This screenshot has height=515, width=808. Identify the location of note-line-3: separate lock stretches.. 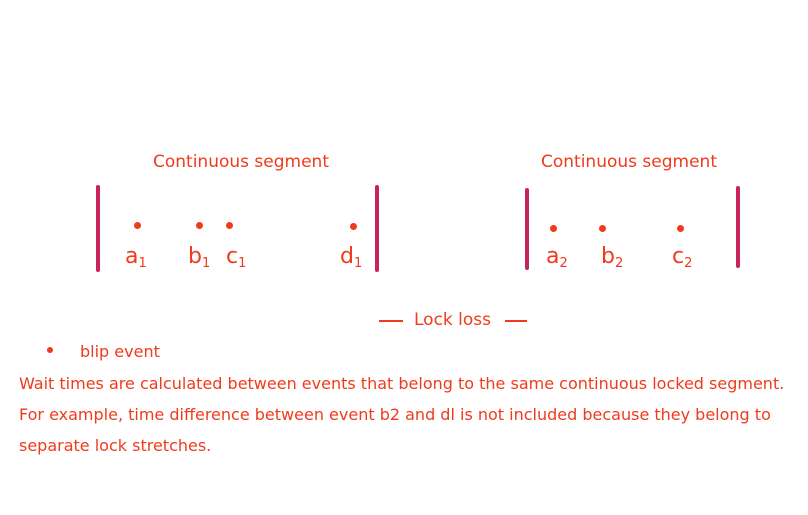
(115, 445).